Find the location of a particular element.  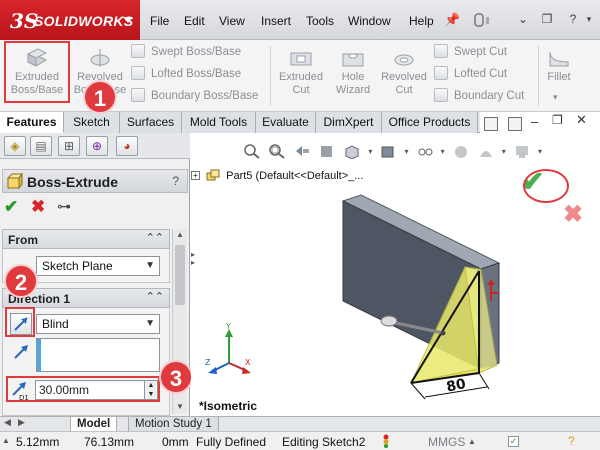

pane-close-icon: ✕ is located at coordinates (581, 120).